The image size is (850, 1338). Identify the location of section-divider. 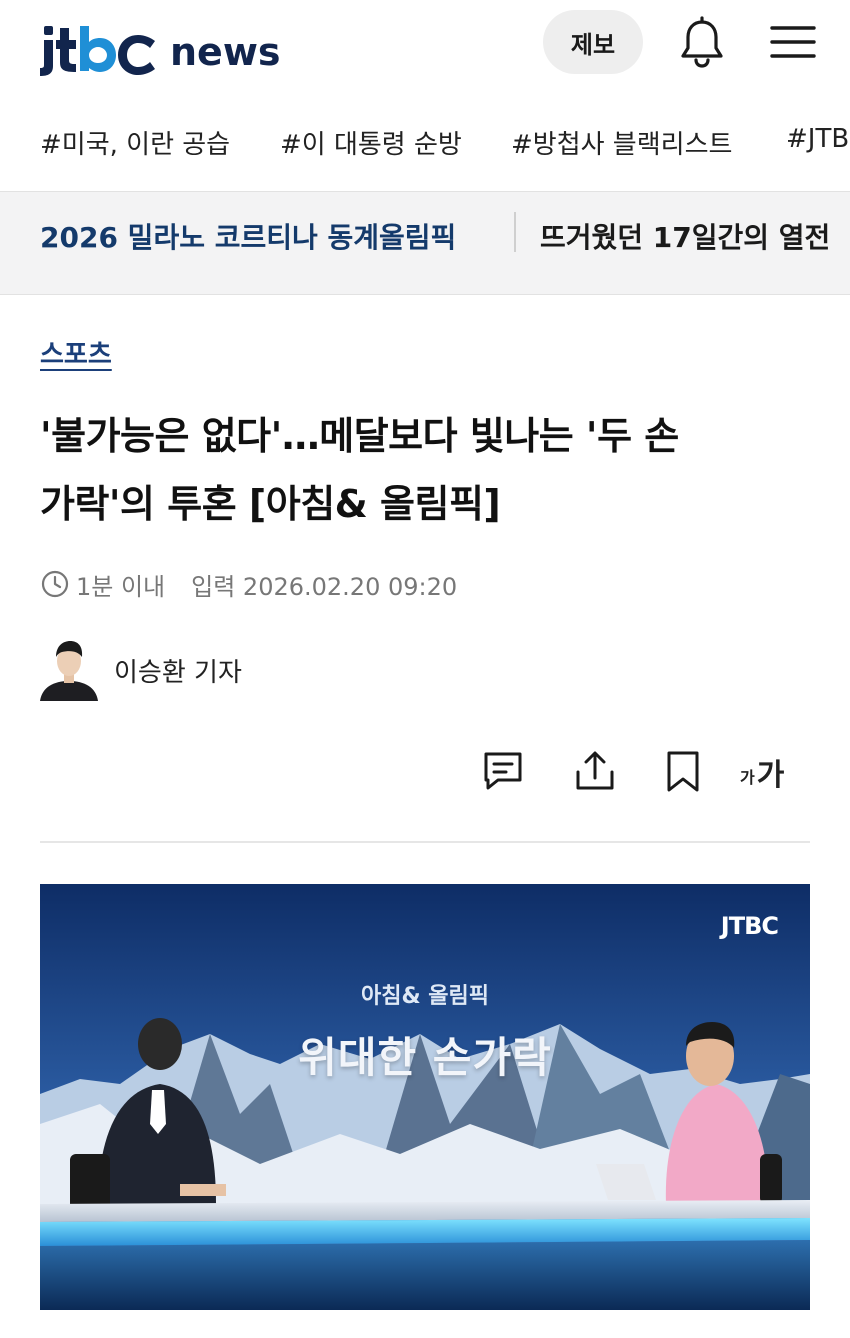
(425, 842).